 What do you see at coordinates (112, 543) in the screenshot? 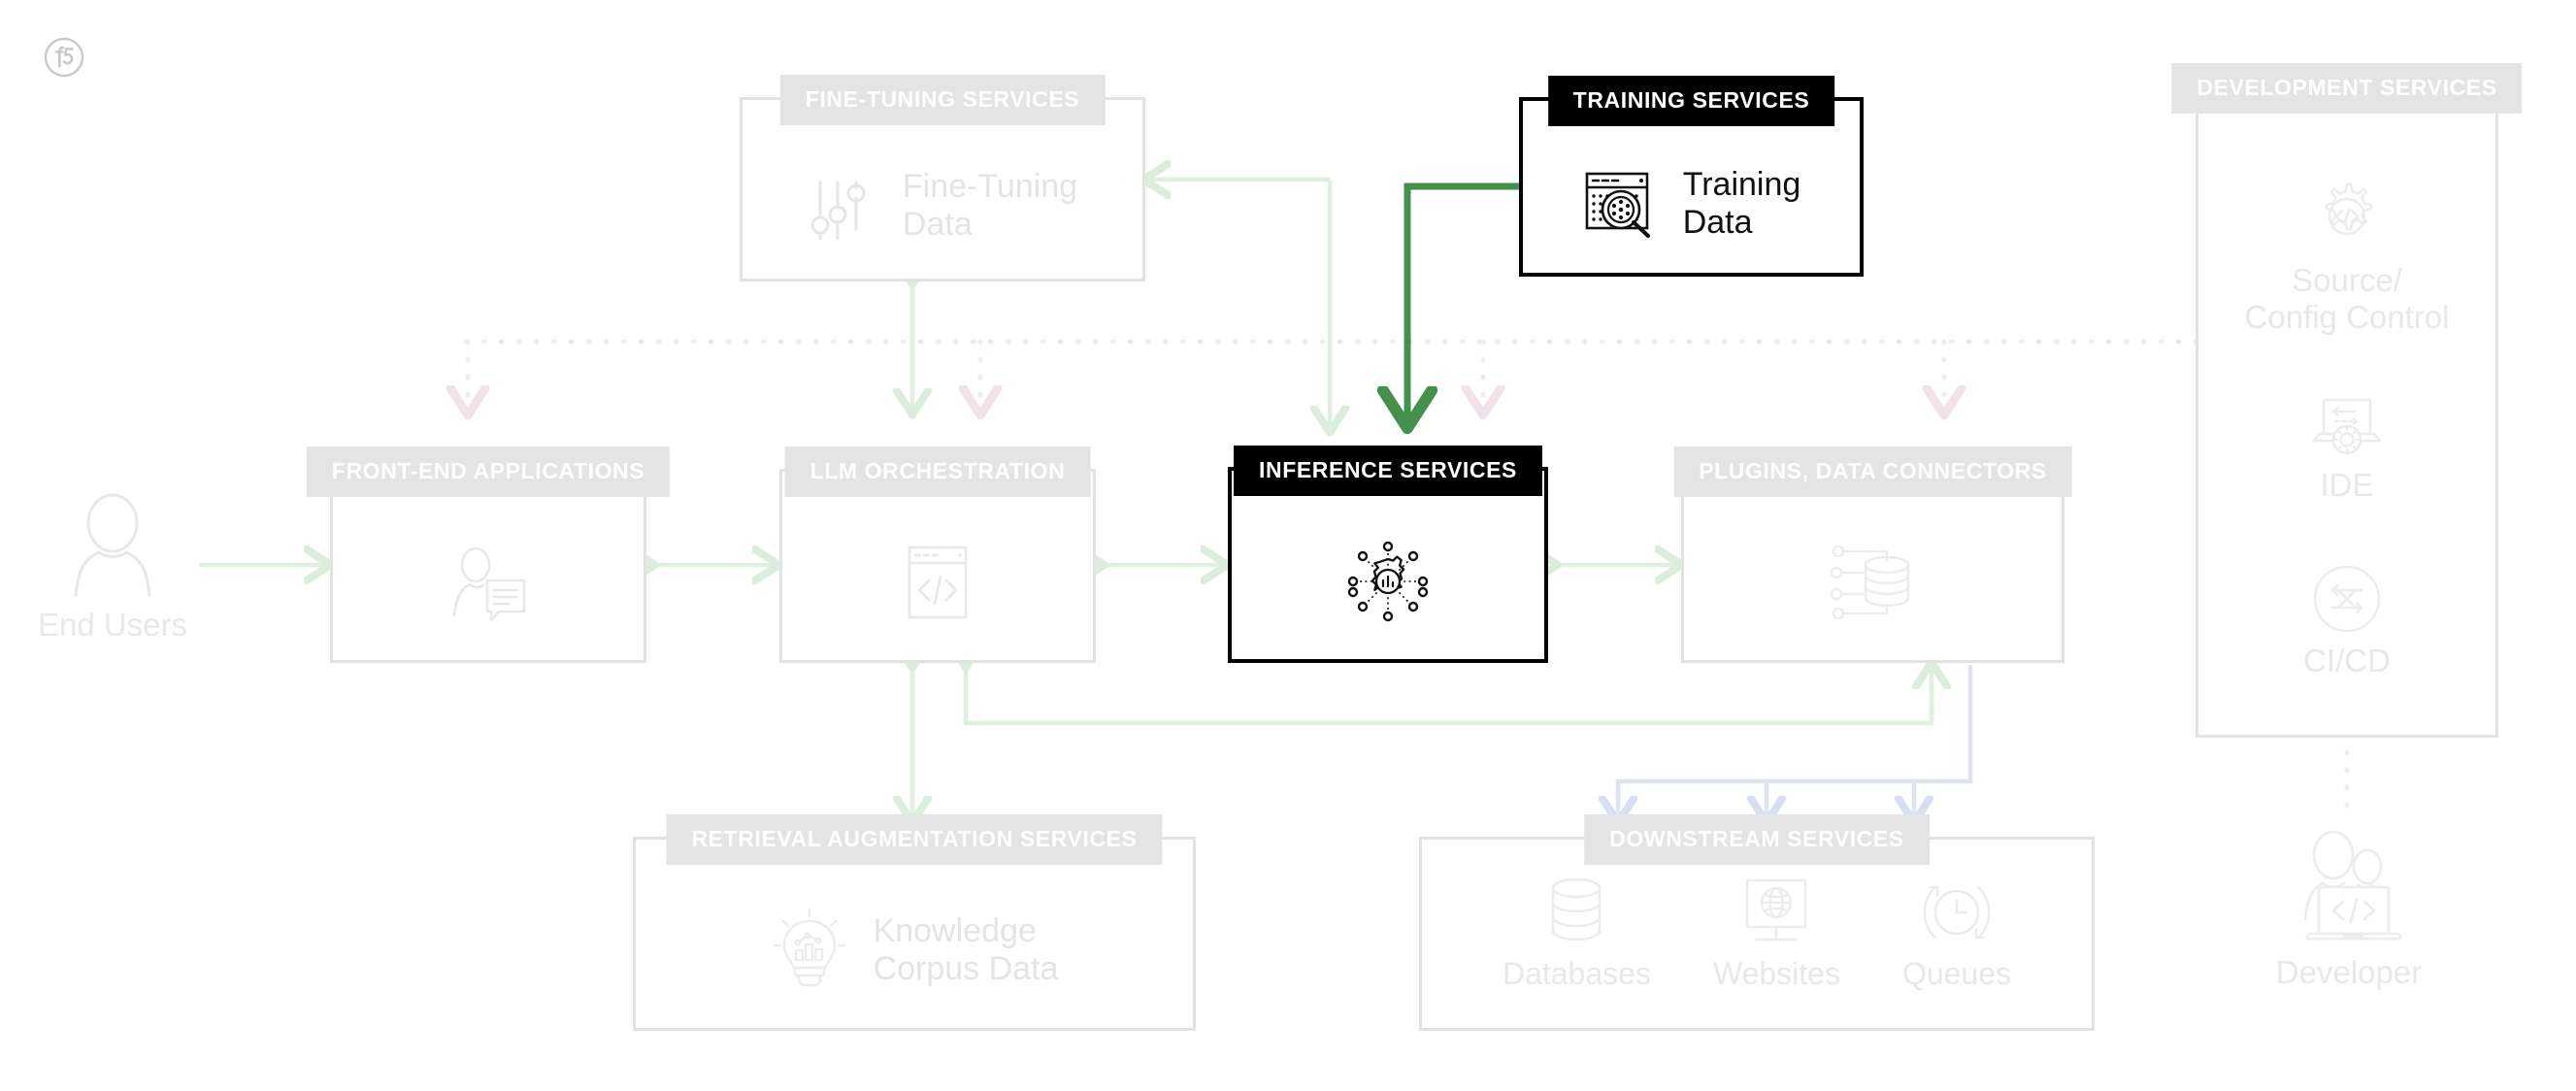
I see `person-icon` at bounding box center [112, 543].